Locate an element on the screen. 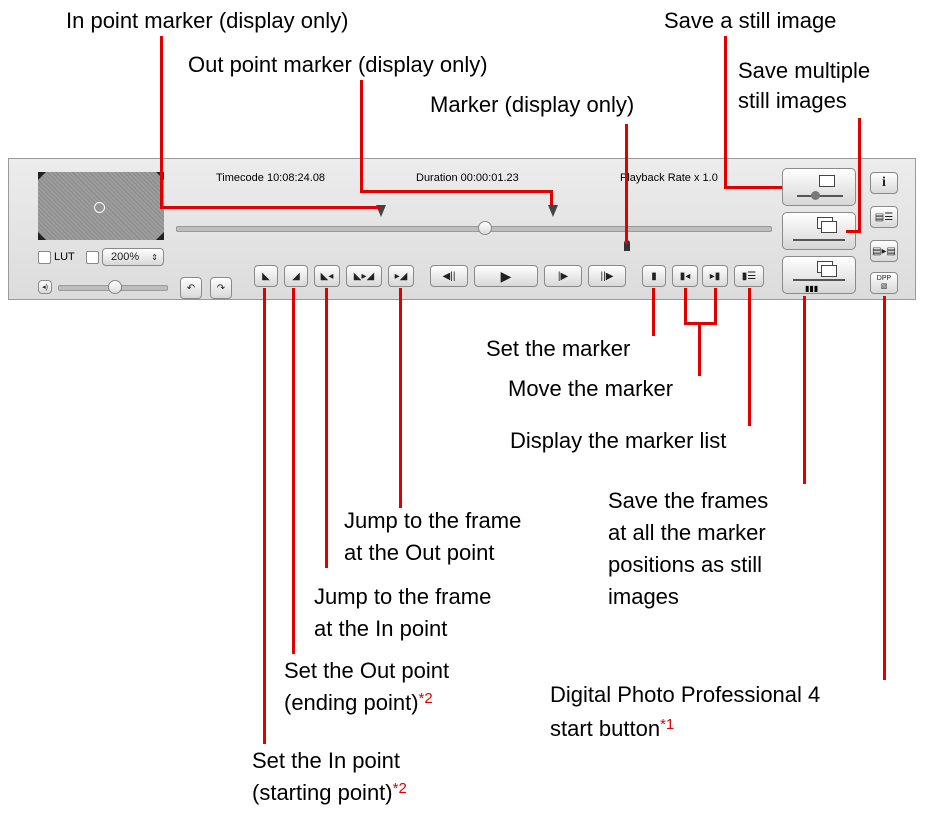 Image resolution: width=932 pixels, height=818 pixels. callout-dpp-line2: start button*1 is located at coordinates (612, 729).